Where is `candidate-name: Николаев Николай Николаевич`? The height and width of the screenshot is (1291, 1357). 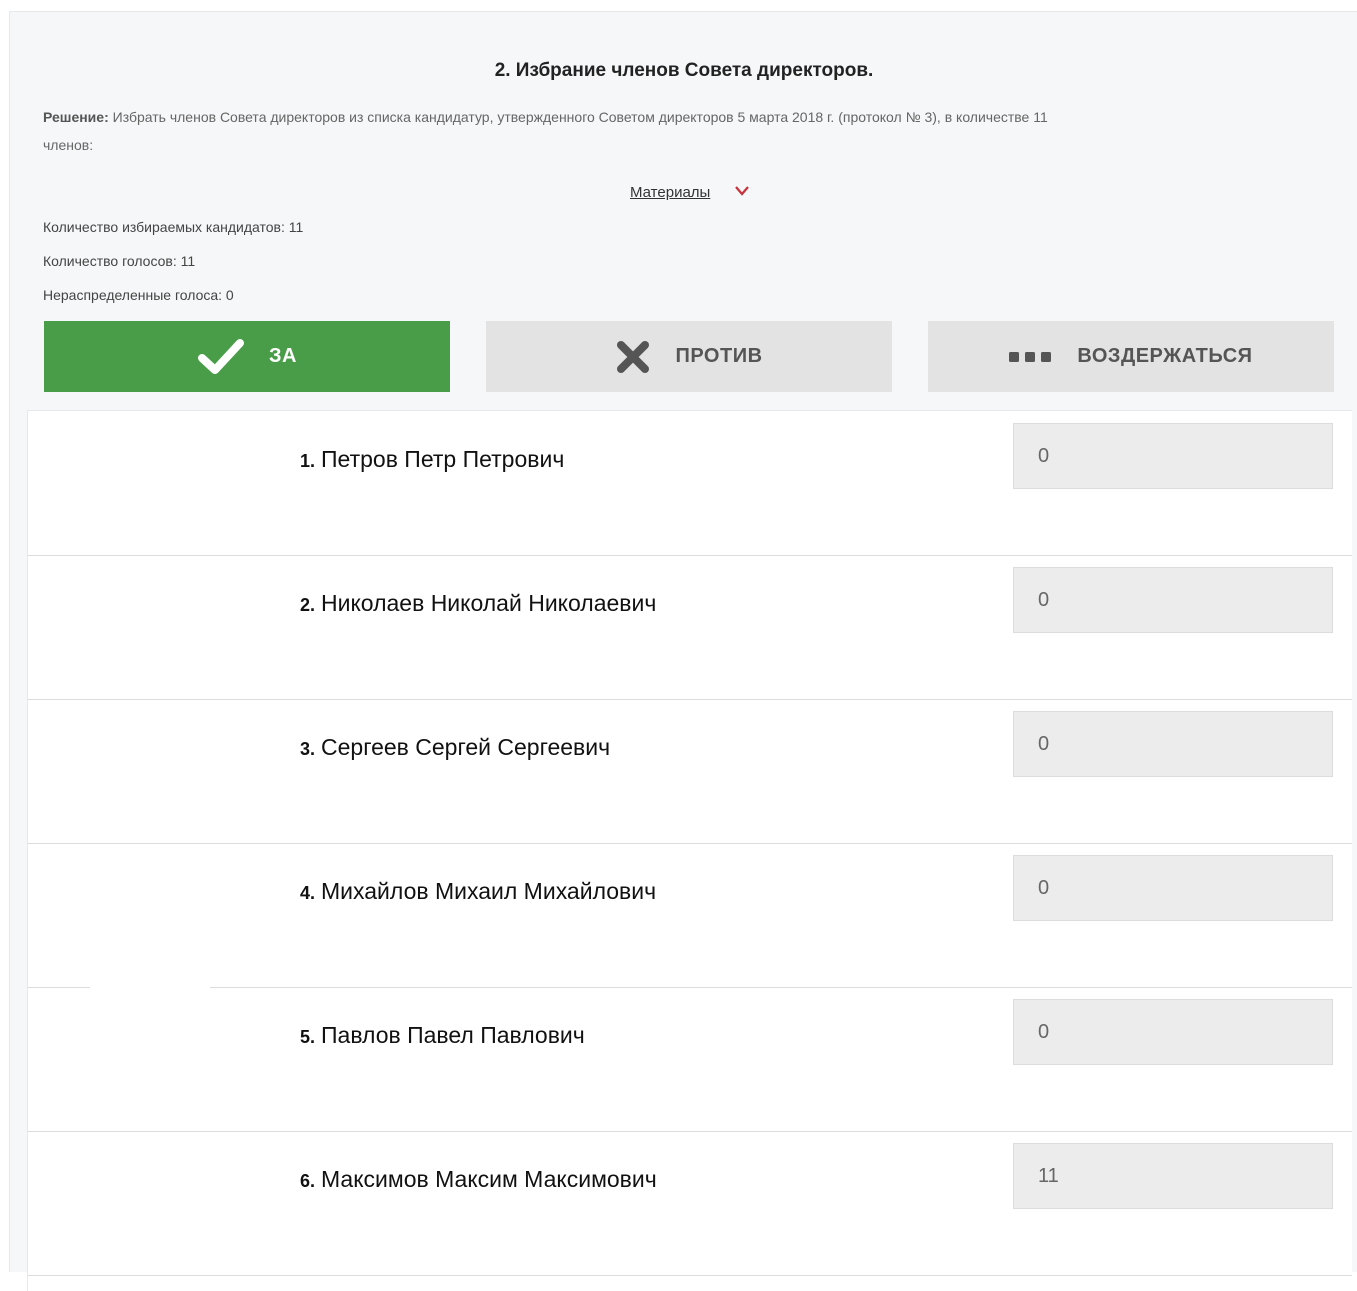
candidate-name: Николаев Николай Николаевич is located at coordinates (489, 603).